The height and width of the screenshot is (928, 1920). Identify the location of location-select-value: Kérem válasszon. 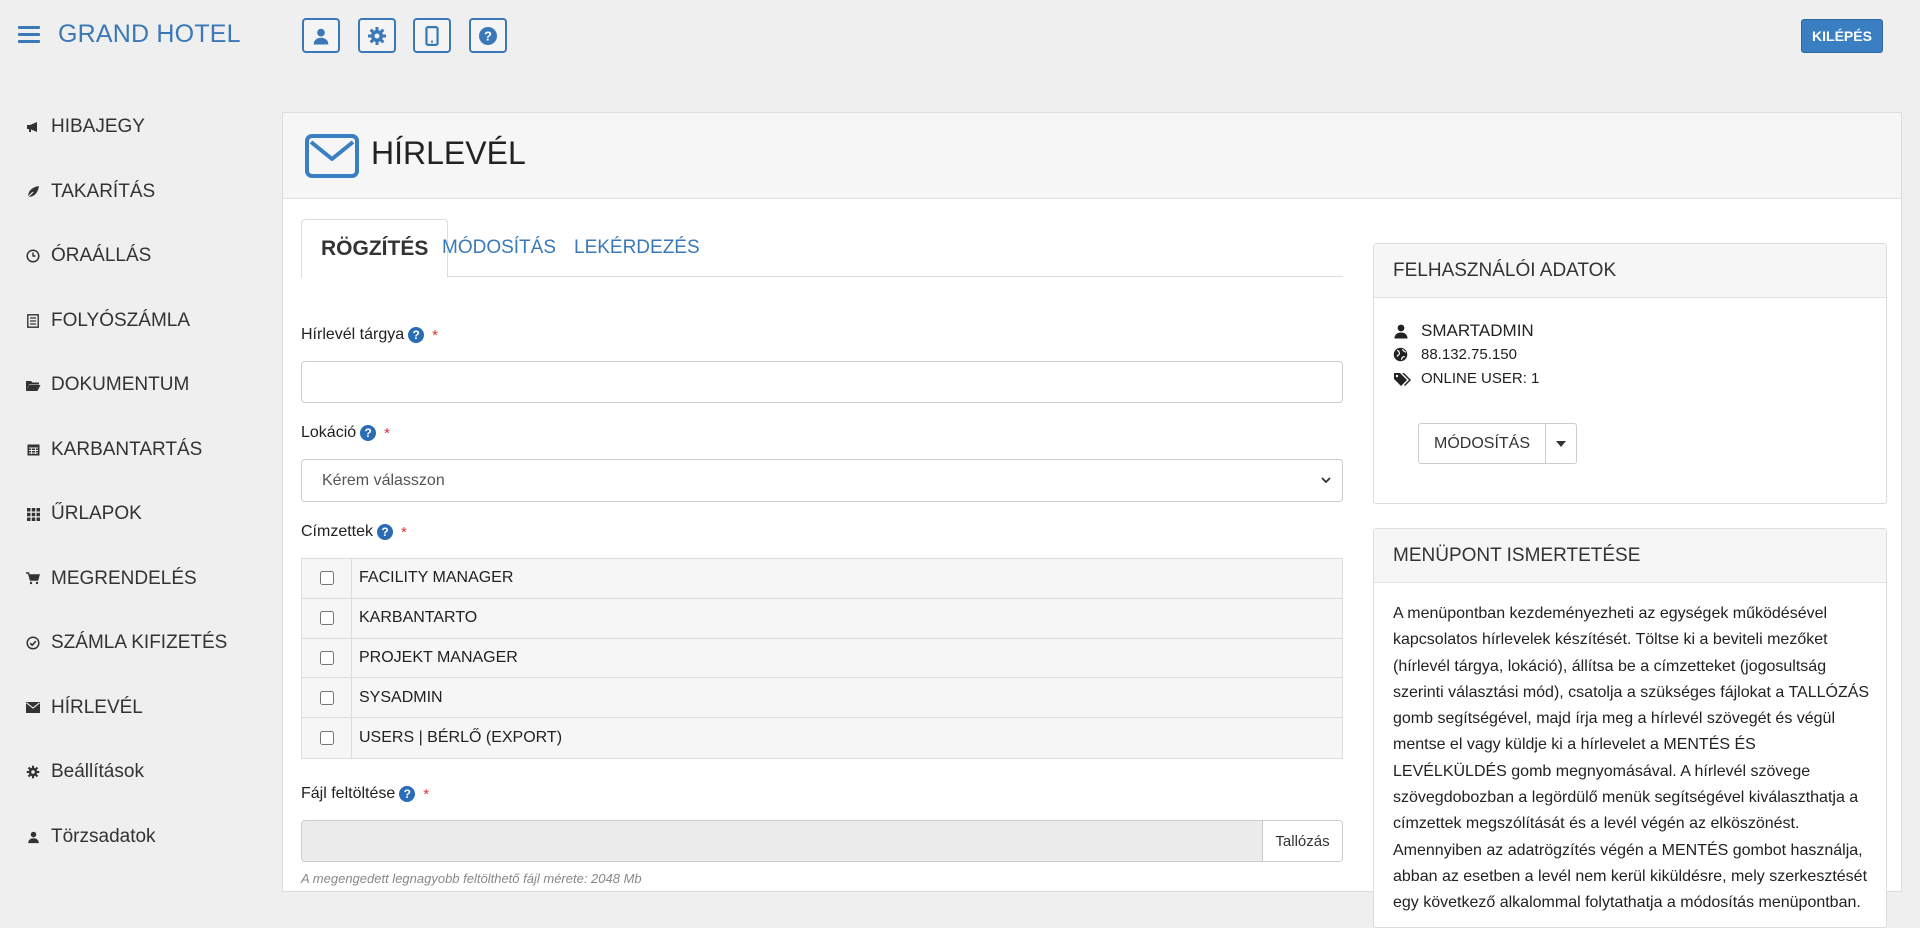
(383, 480).